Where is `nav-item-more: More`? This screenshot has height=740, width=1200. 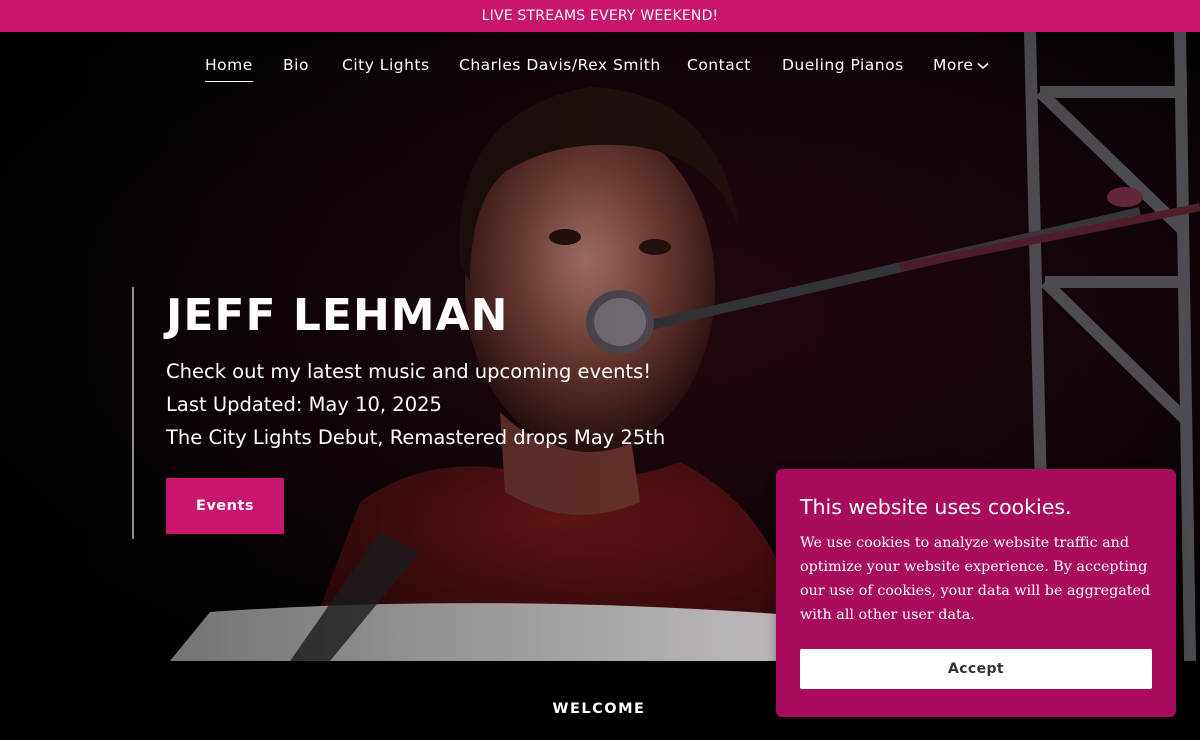
nav-item-more: More is located at coordinates (961, 65).